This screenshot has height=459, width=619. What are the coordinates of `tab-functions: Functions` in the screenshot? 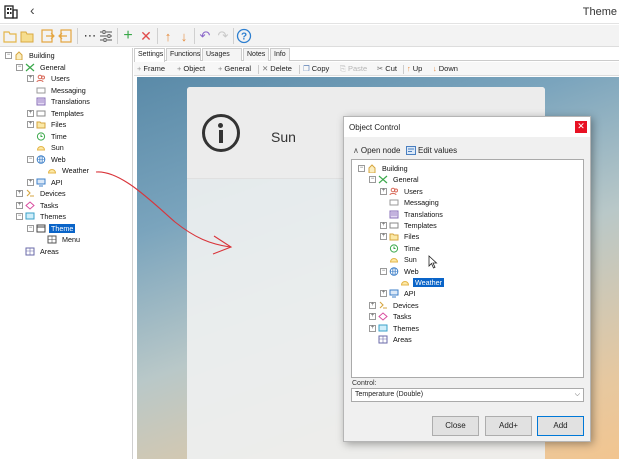 It's located at (183, 54).